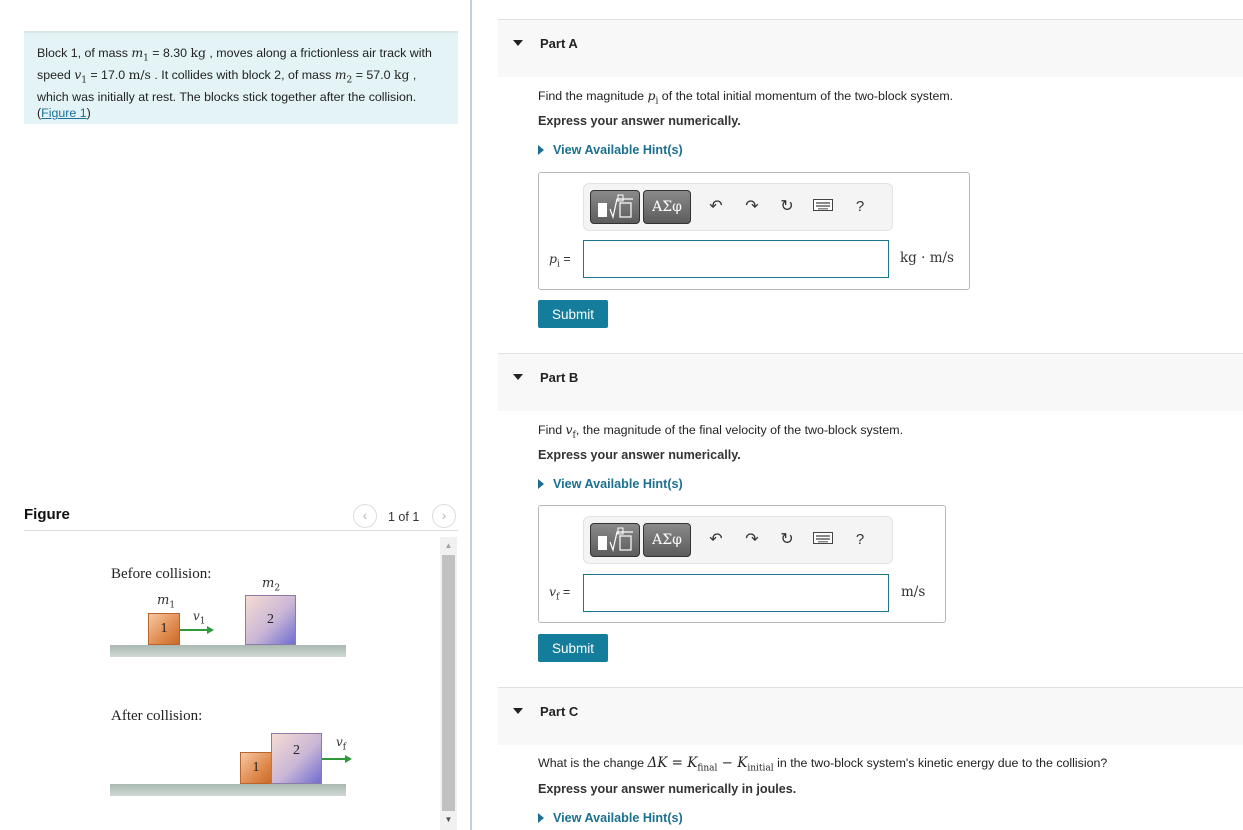 The image size is (1243, 830). What do you see at coordinates (63, 113) in the screenshot?
I see `figure-link: Figure 1` at bounding box center [63, 113].